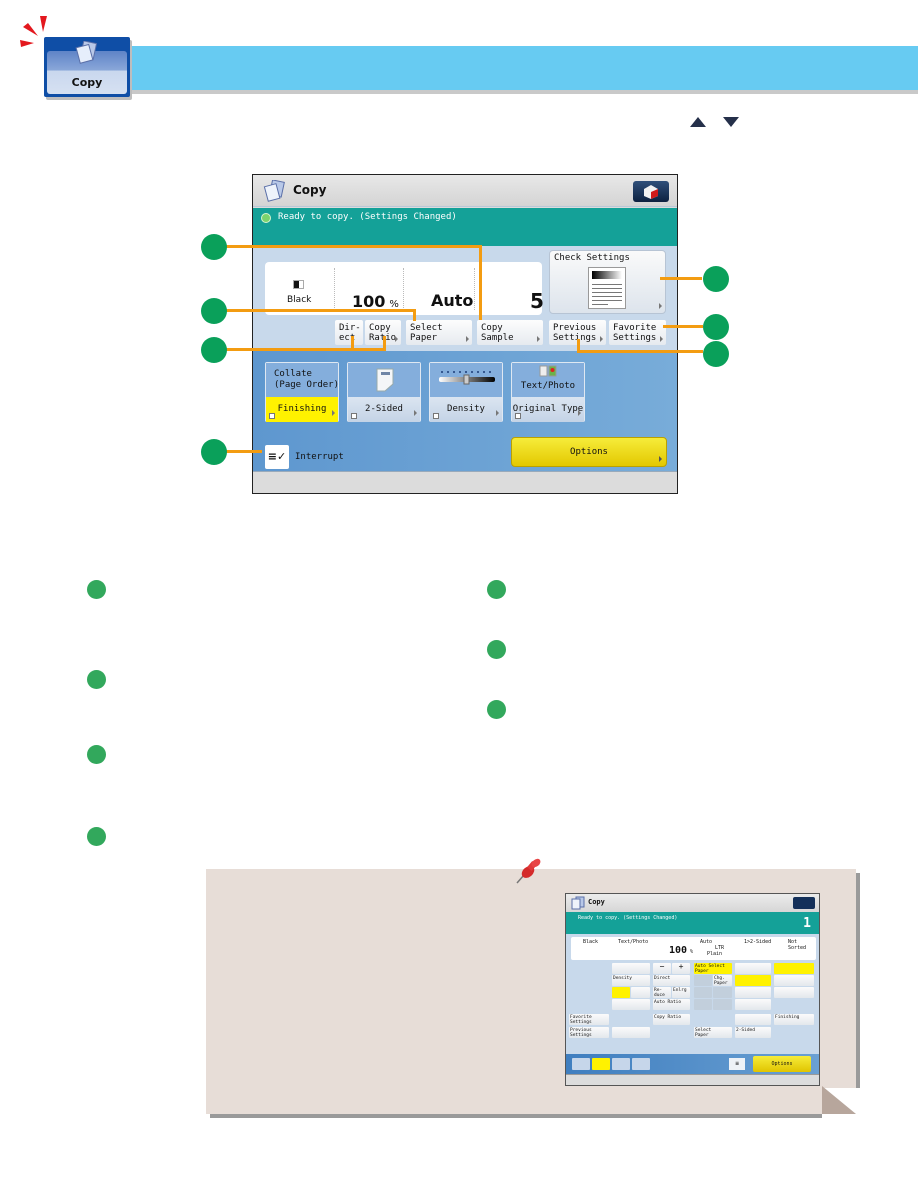 Image resolution: width=918 pixels, height=1188 pixels. I want to click on mini-direct: Direct, so click(671, 980).